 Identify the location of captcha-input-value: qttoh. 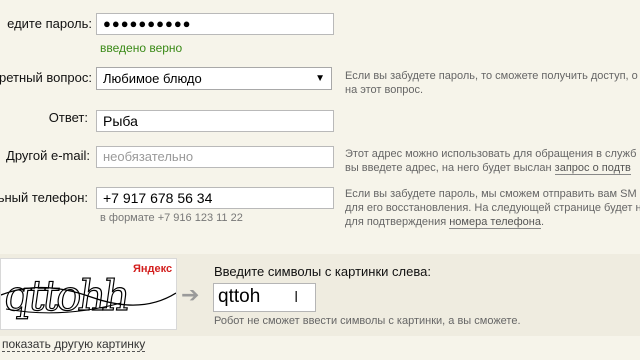
(239, 296).